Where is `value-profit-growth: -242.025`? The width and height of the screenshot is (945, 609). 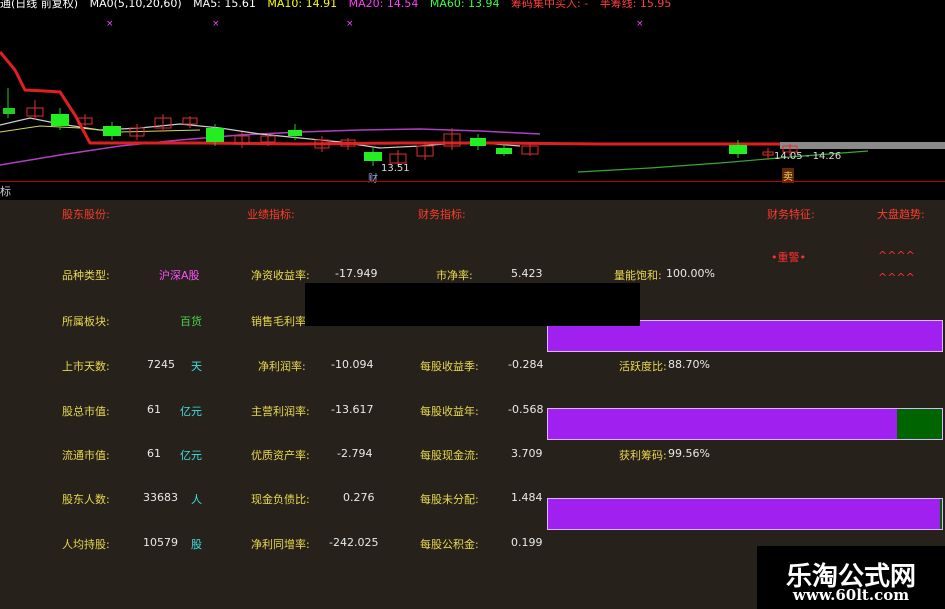
value-profit-growth: -242.025 is located at coordinates (354, 542).